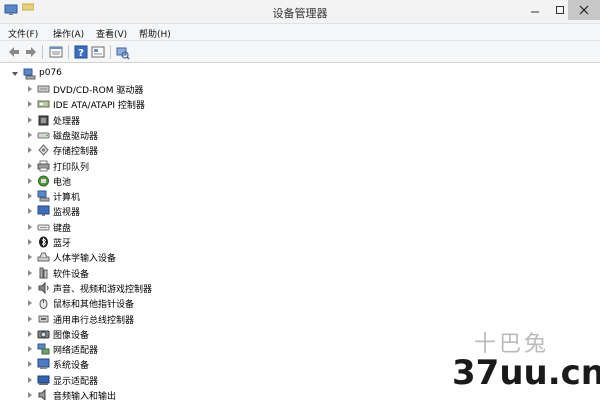 The height and width of the screenshot is (400, 600). Describe the element at coordinates (526, 373) in the screenshot. I see `watermark-text: 37uu.cn` at that location.